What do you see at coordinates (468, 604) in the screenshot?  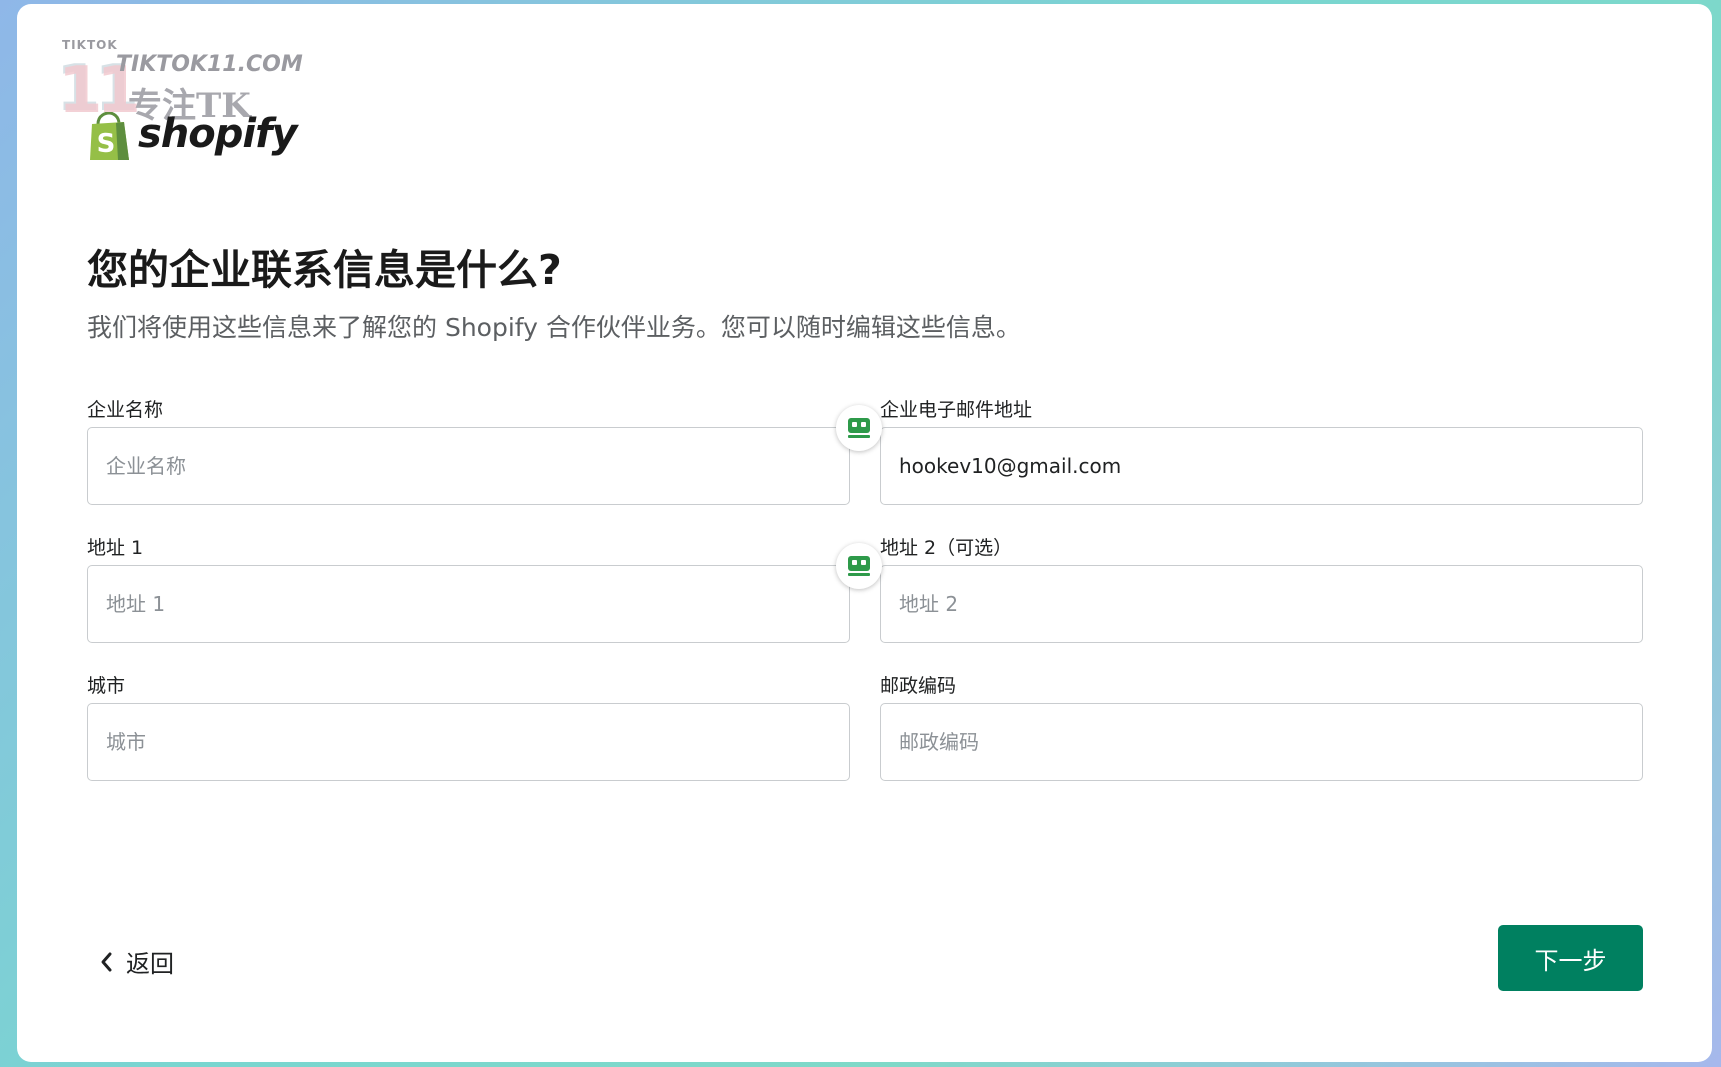 I see `address1-input` at bounding box center [468, 604].